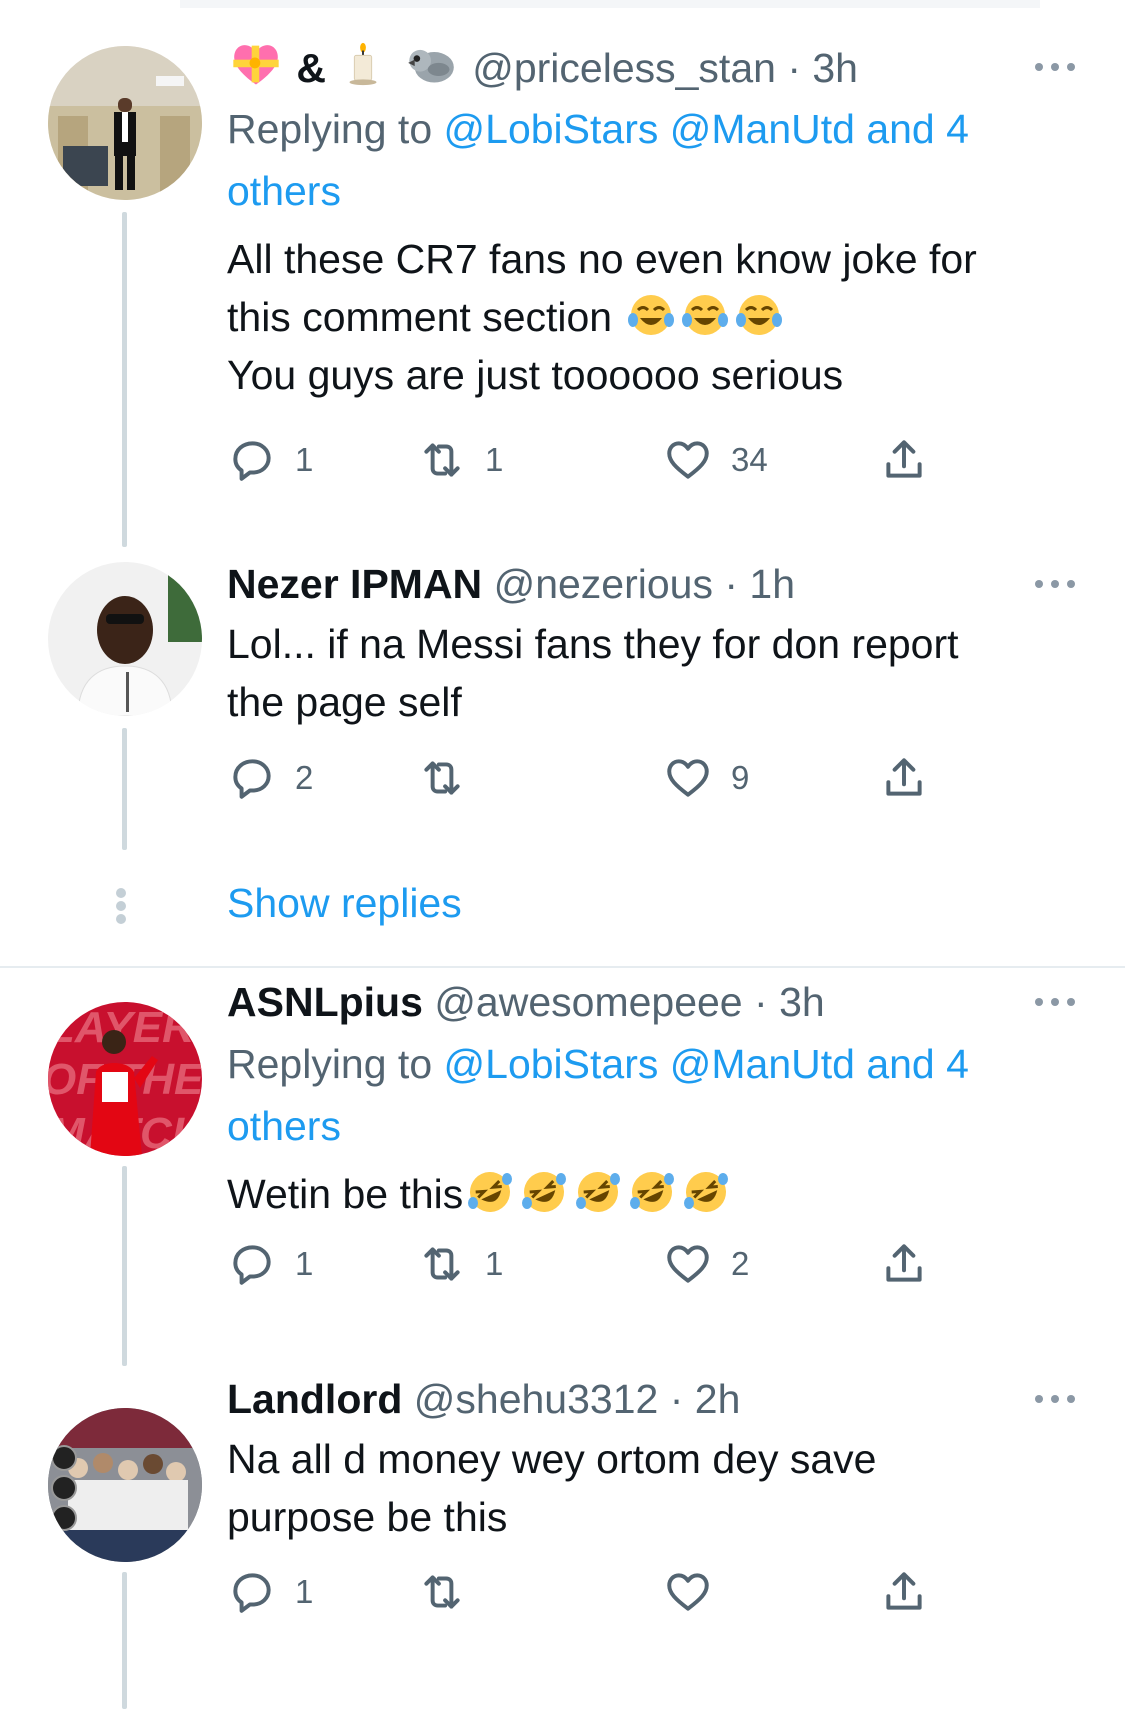 The height and width of the screenshot is (1709, 1125). What do you see at coordinates (122, 906) in the screenshot?
I see `thread-gap-dots` at bounding box center [122, 906].